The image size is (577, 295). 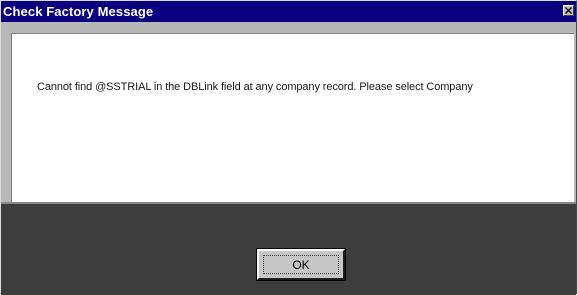 I want to click on close-icon, so click(x=568, y=10).